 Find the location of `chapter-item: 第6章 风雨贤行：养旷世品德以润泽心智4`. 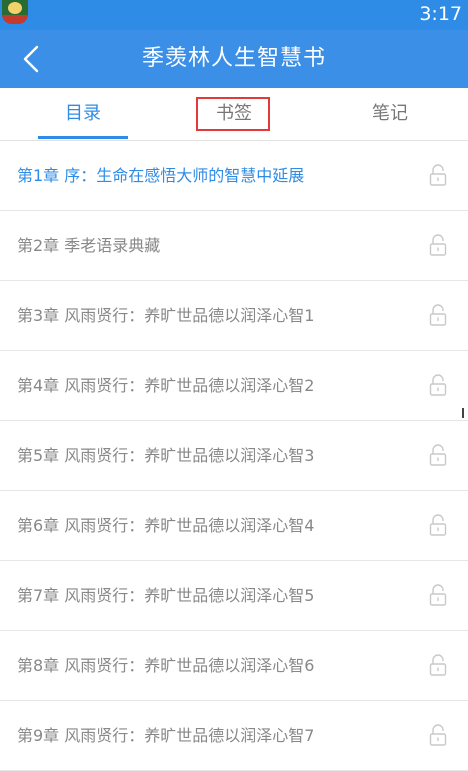

chapter-item: 第6章 风雨贤行：养旷世品德以润泽心智4 is located at coordinates (234, 526).